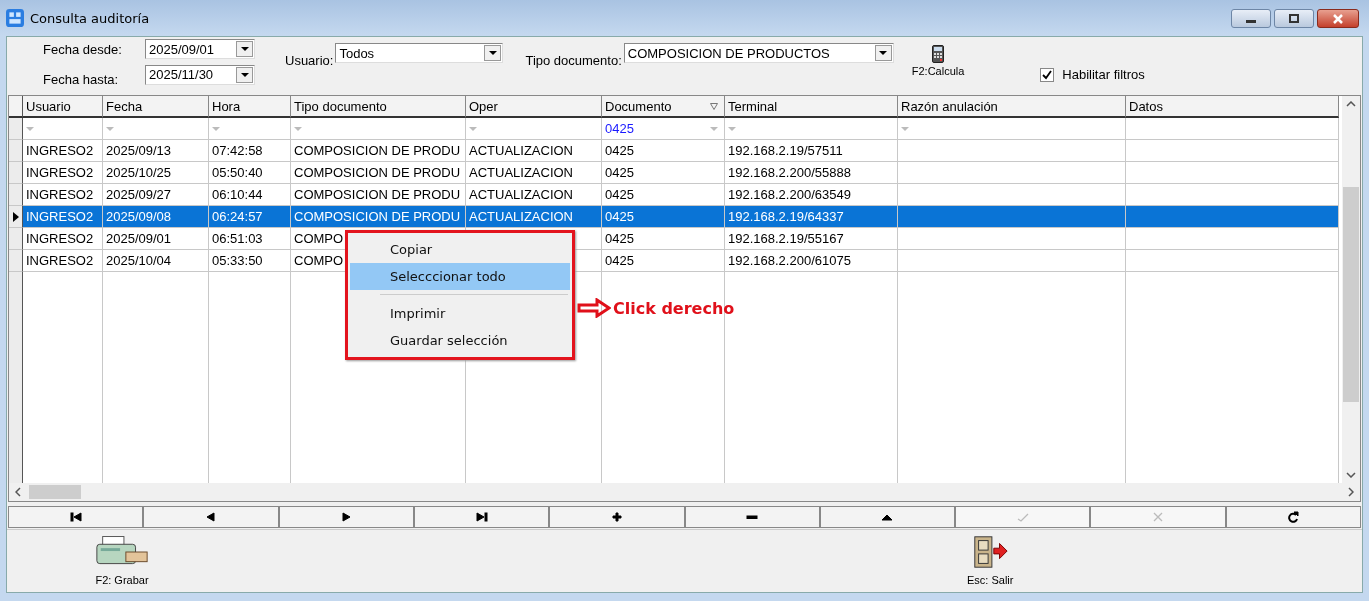 Image resolution: width=1369 pixels, height=601 pixels. I want to click on column-header: Hora, so click(250, 107).